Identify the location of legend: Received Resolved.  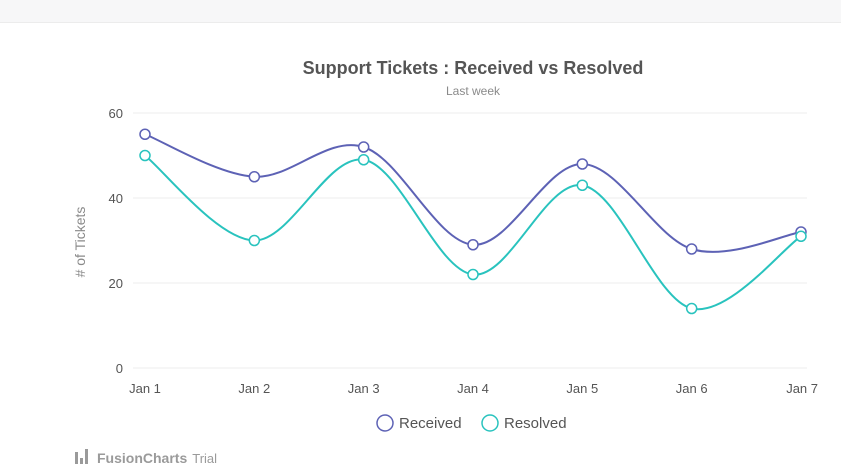
(471, 423).